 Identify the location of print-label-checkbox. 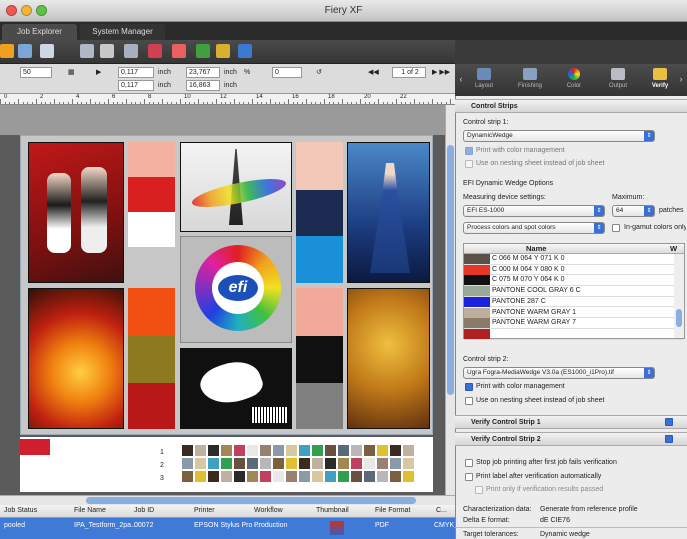
(469, 477).